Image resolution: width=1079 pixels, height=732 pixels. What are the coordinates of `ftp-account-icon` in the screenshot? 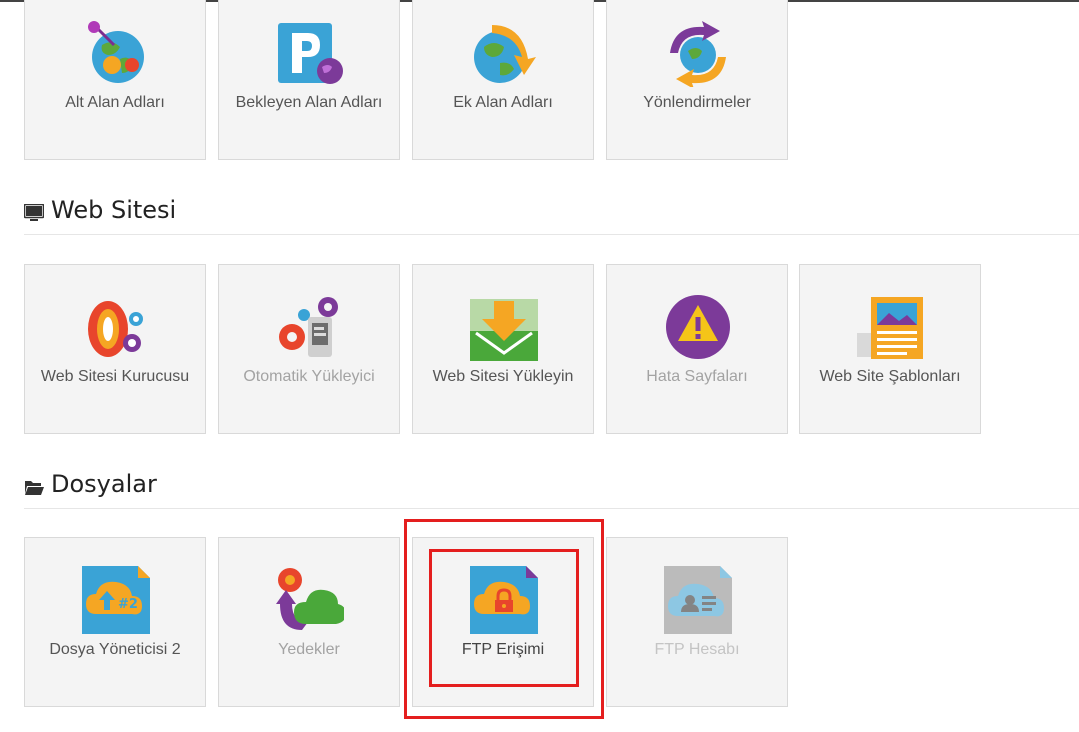 It's located at (698, 600).